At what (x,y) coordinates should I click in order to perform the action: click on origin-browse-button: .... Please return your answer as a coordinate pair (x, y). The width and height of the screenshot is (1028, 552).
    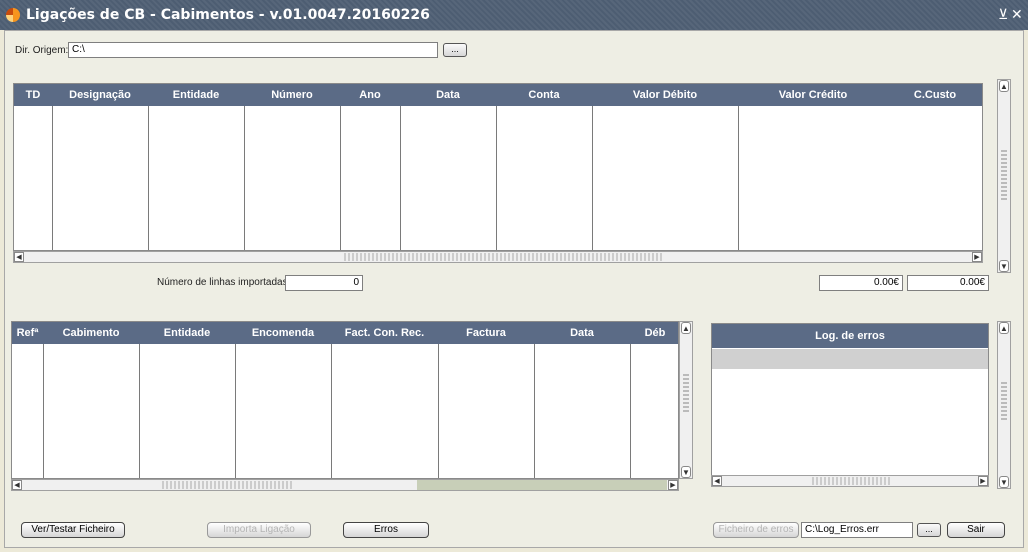
    Looking at the image, I should click on (455, 50).